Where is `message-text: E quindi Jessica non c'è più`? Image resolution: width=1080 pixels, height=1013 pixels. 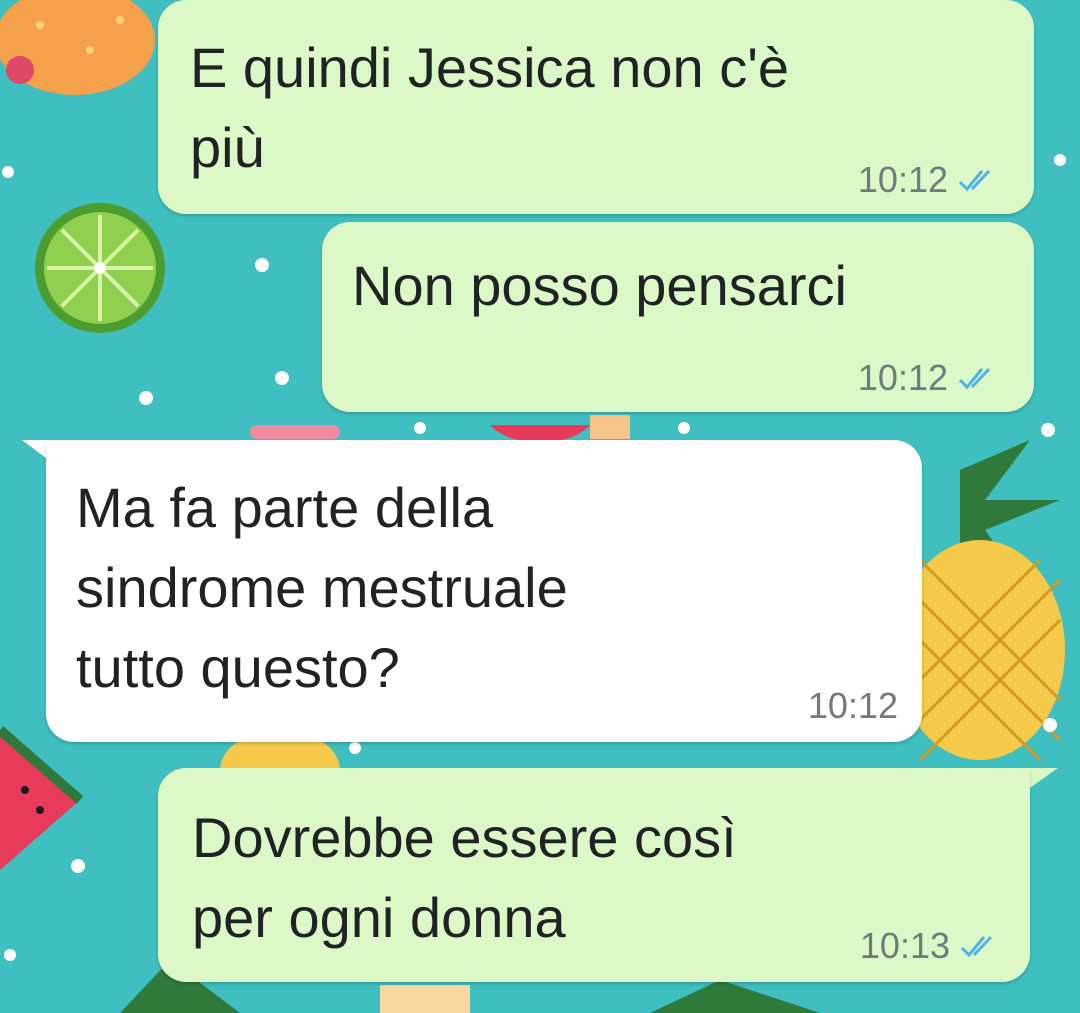
message-text: E quindi Jessica non c'è più is located at coordinates (490, 107).